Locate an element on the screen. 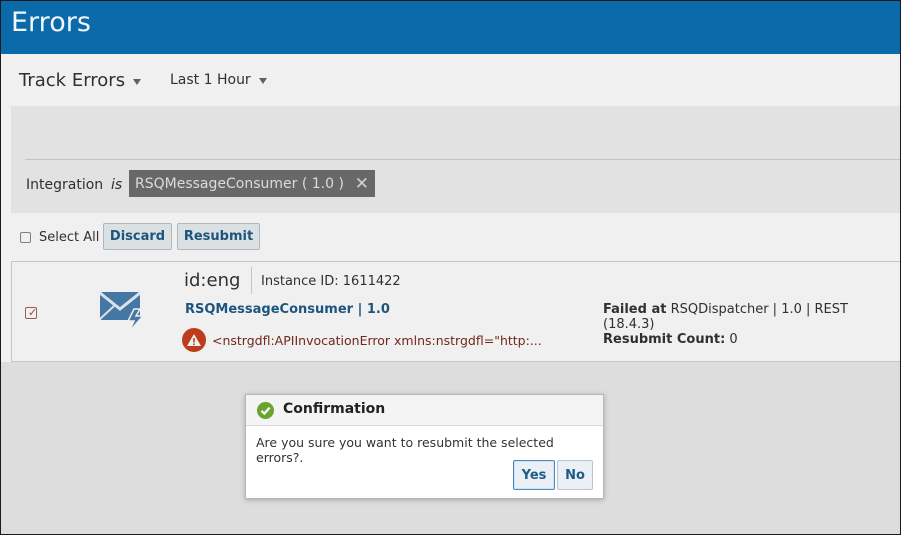  time-range-label: Last 1 Hour is located at coordinates (210, 80).